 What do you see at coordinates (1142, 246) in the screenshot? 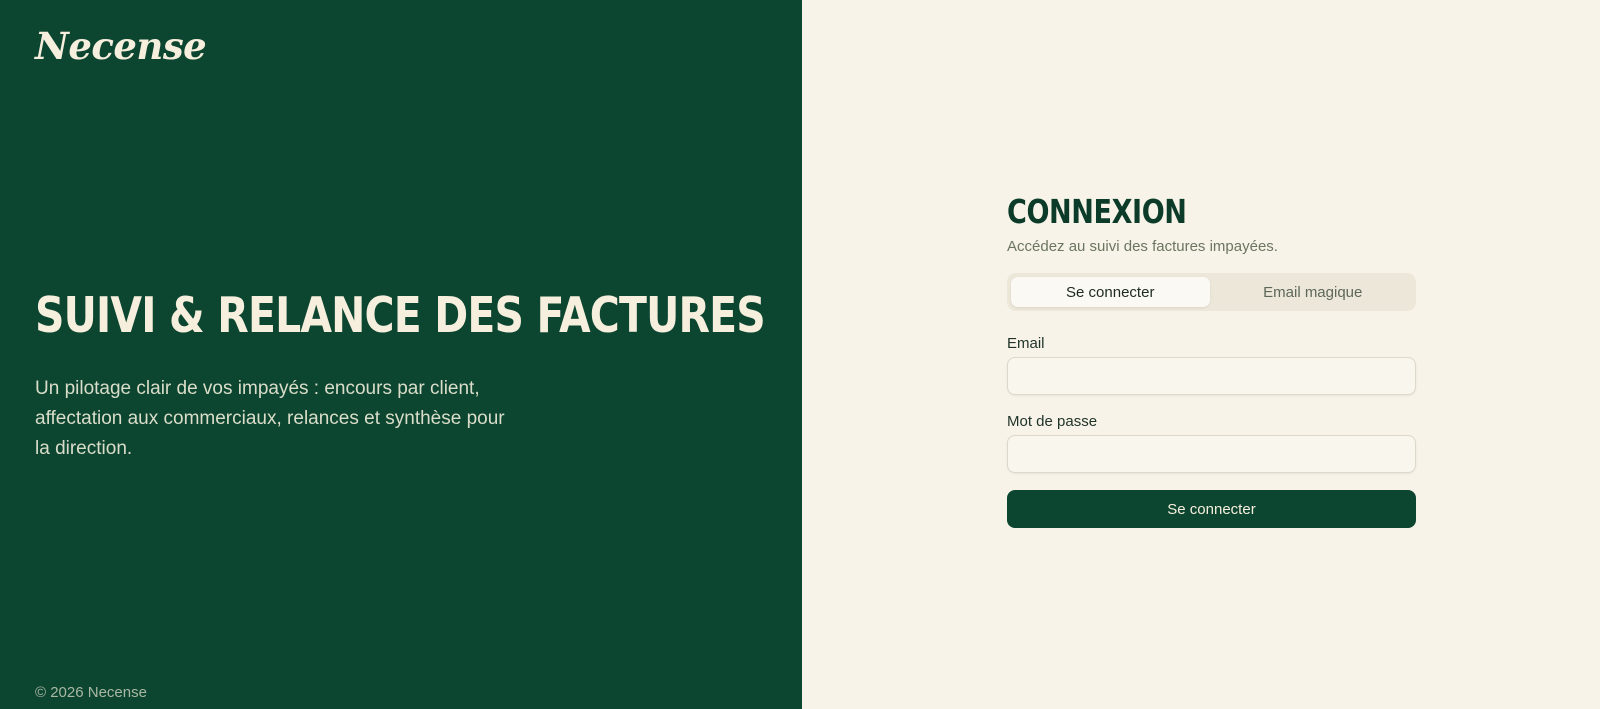
I see `login-subtitle: Accédez au suivi des factures impayées.` at bounding box center [1142, 246].